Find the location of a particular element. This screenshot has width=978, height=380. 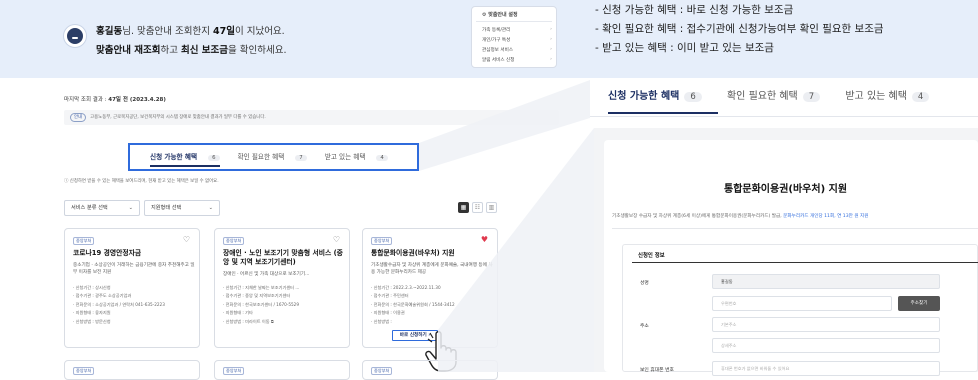

address-detail-input: 상세주소 is located at coordinates (826, 345).